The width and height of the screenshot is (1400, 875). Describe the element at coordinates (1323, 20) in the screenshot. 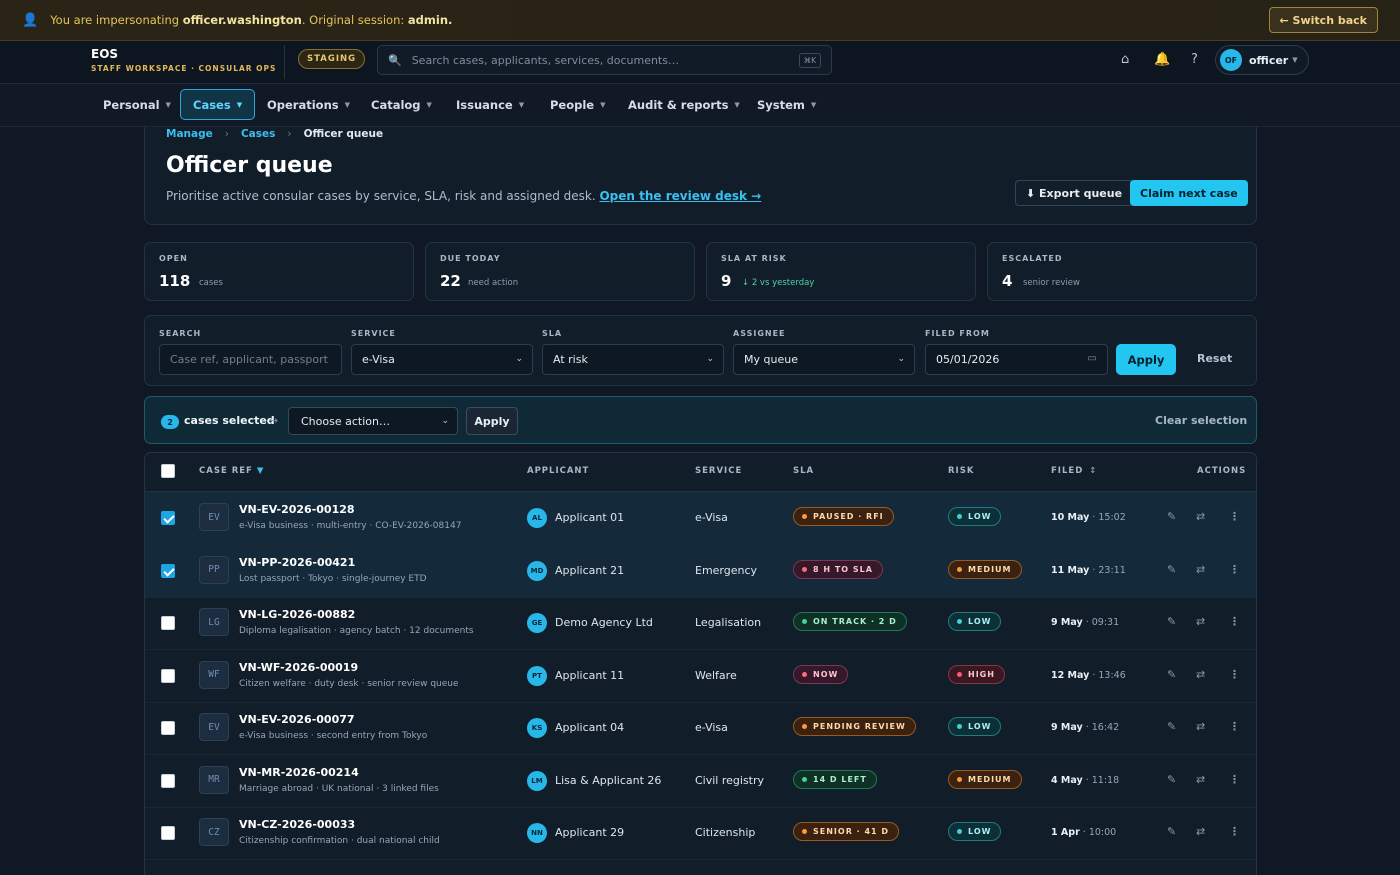

I see `switch-back-button: ← Switch back` at that location.